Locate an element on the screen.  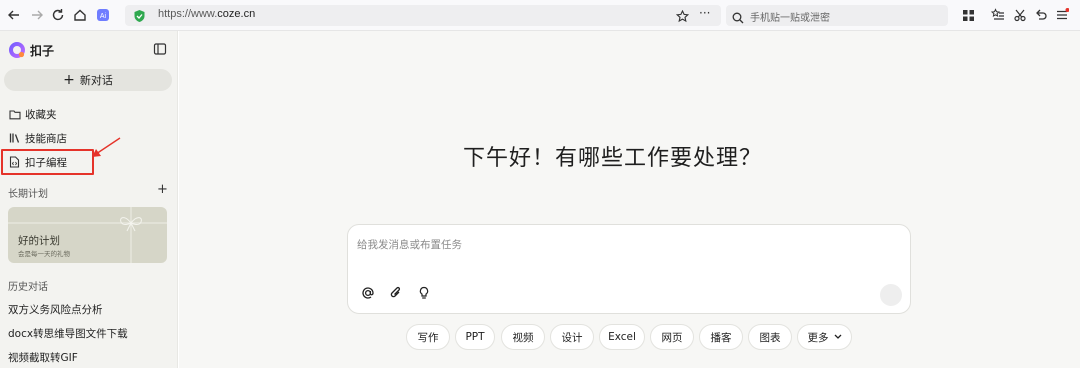
search-icon is located at coordinates (738, 18).